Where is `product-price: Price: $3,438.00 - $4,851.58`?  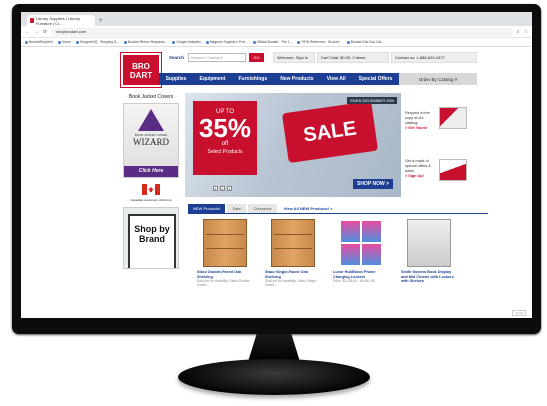 product-price: Price: $3,438.00 - $4,851.58 is located at coordinates (354, 281).